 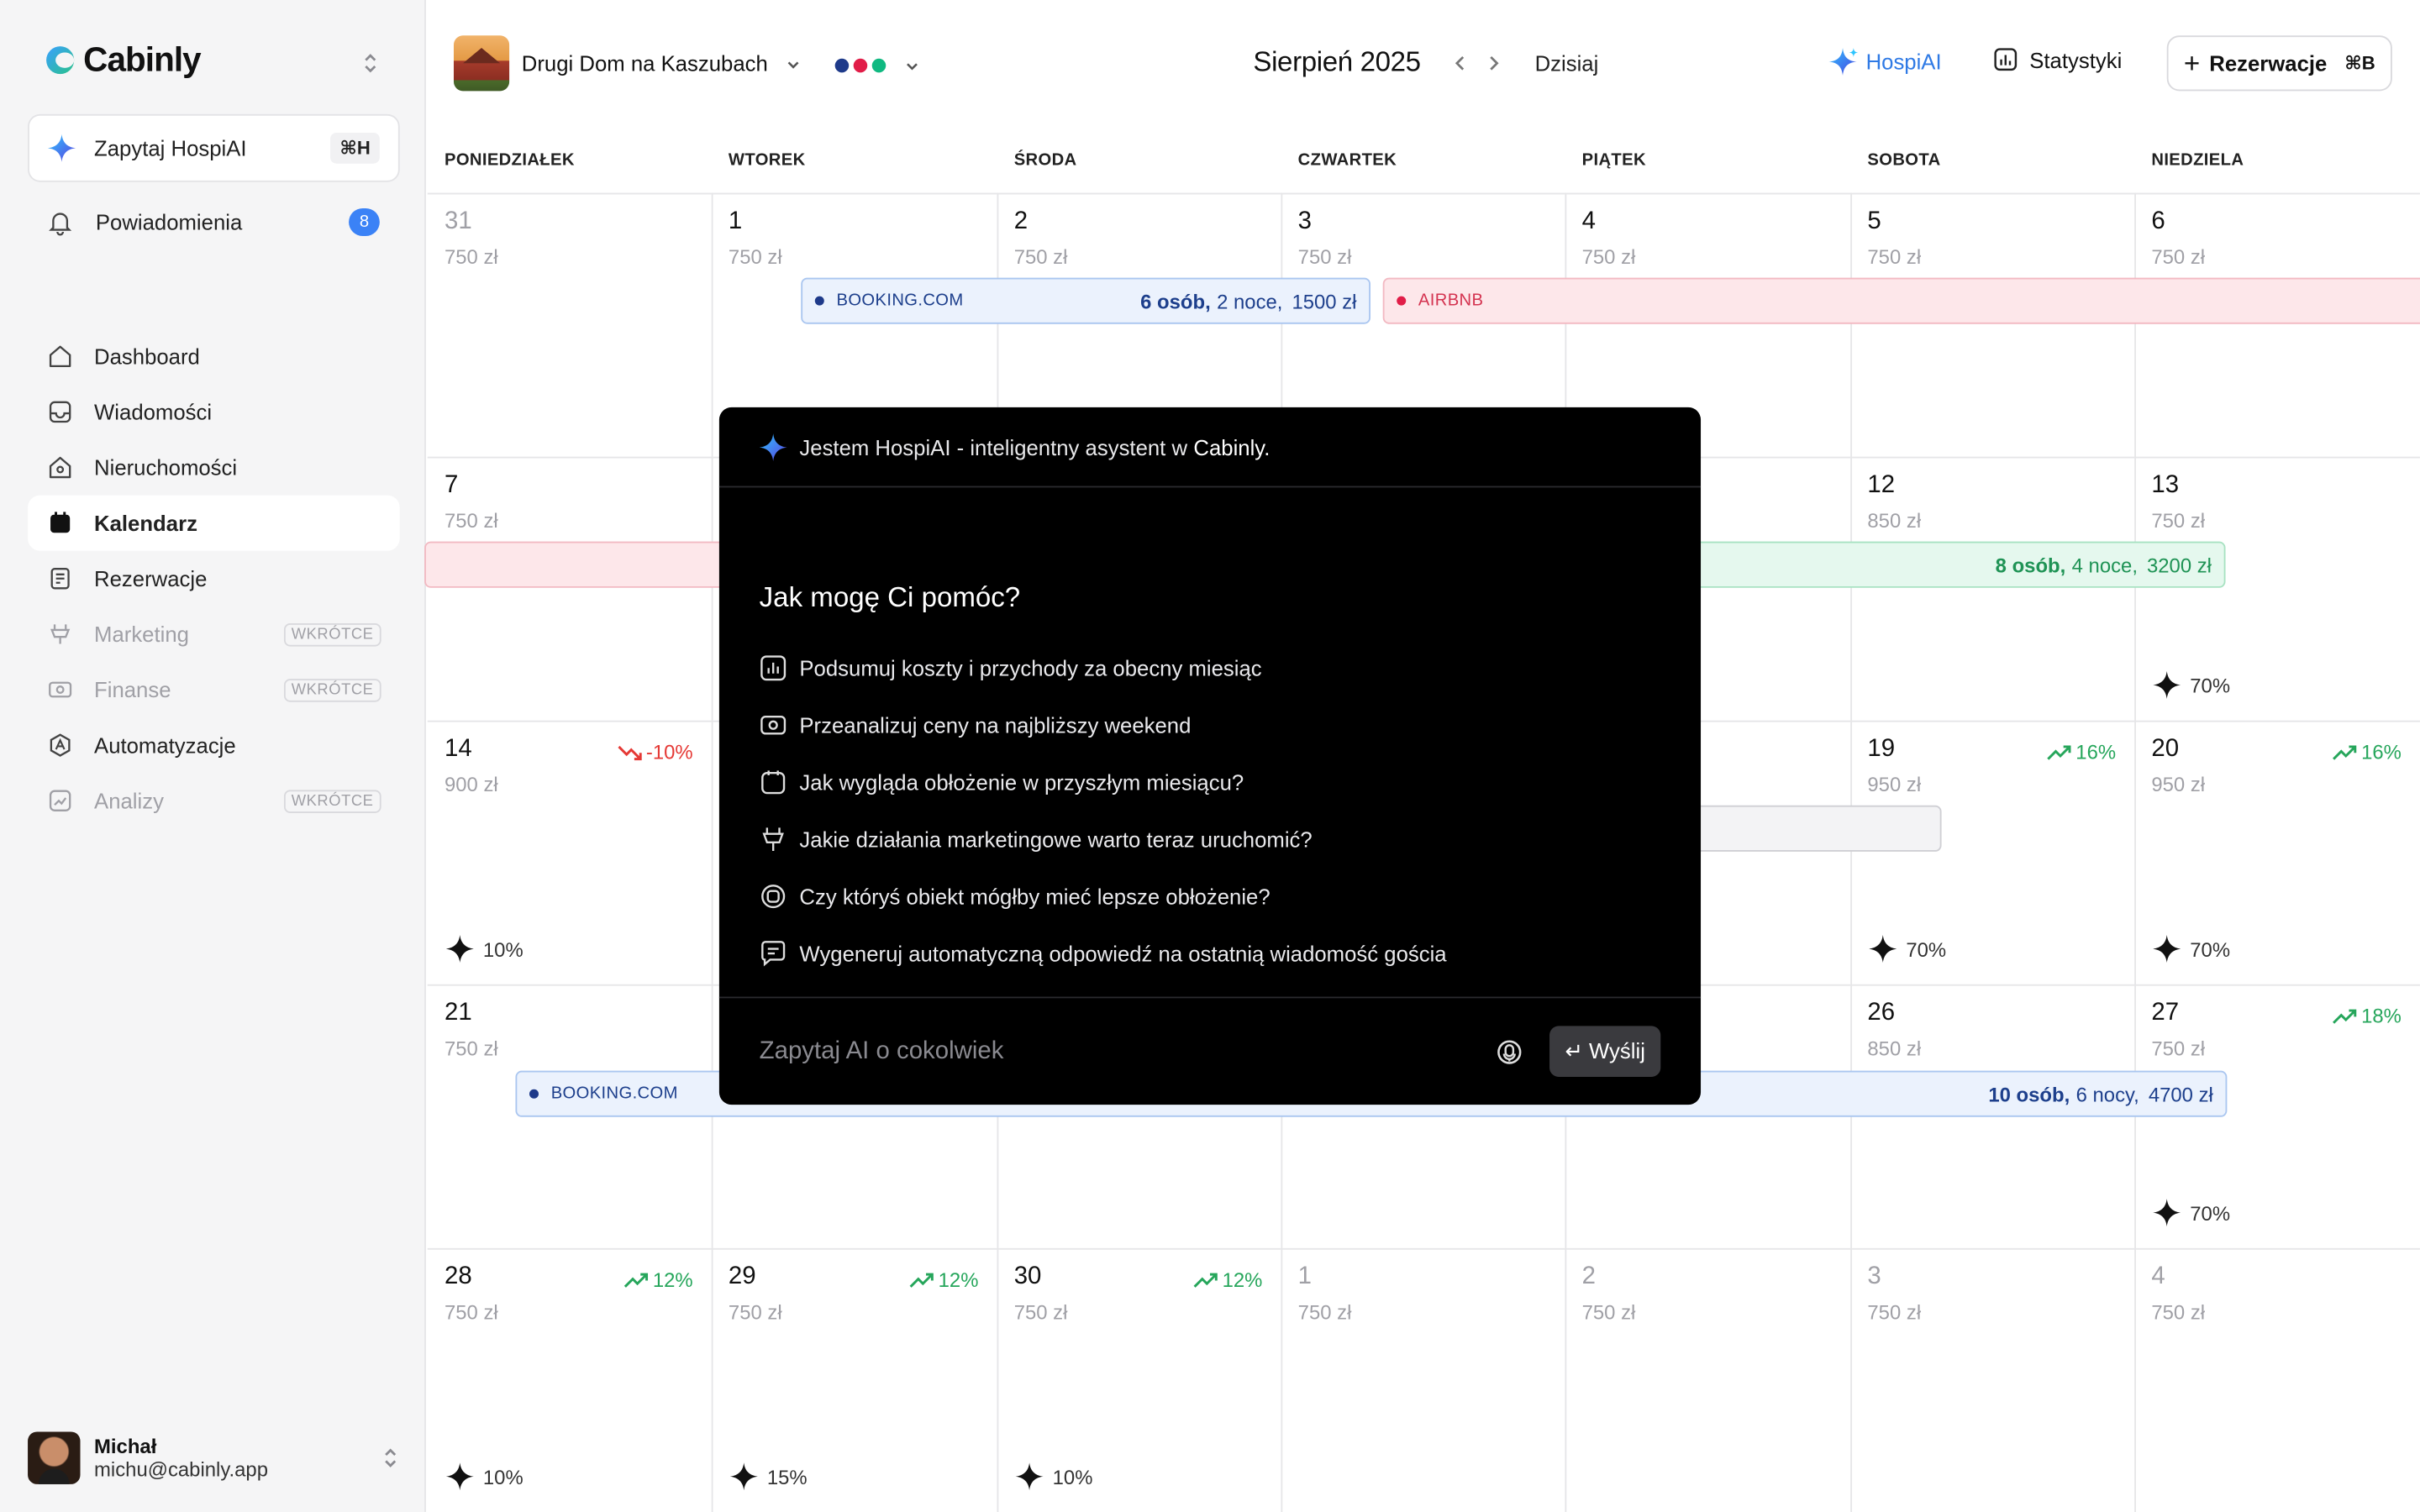 What do you see at coordinates (142, 59) in the screenshot?
I see `brand-name: Cabinly` at bounding box center [142, 59].